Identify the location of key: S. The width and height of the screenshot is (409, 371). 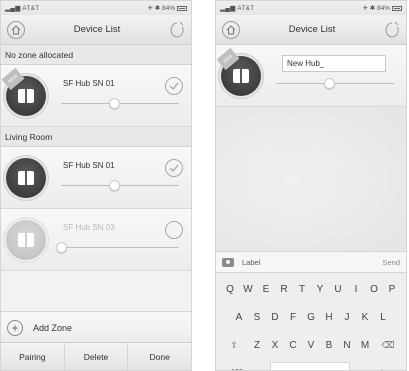
(257, 317).